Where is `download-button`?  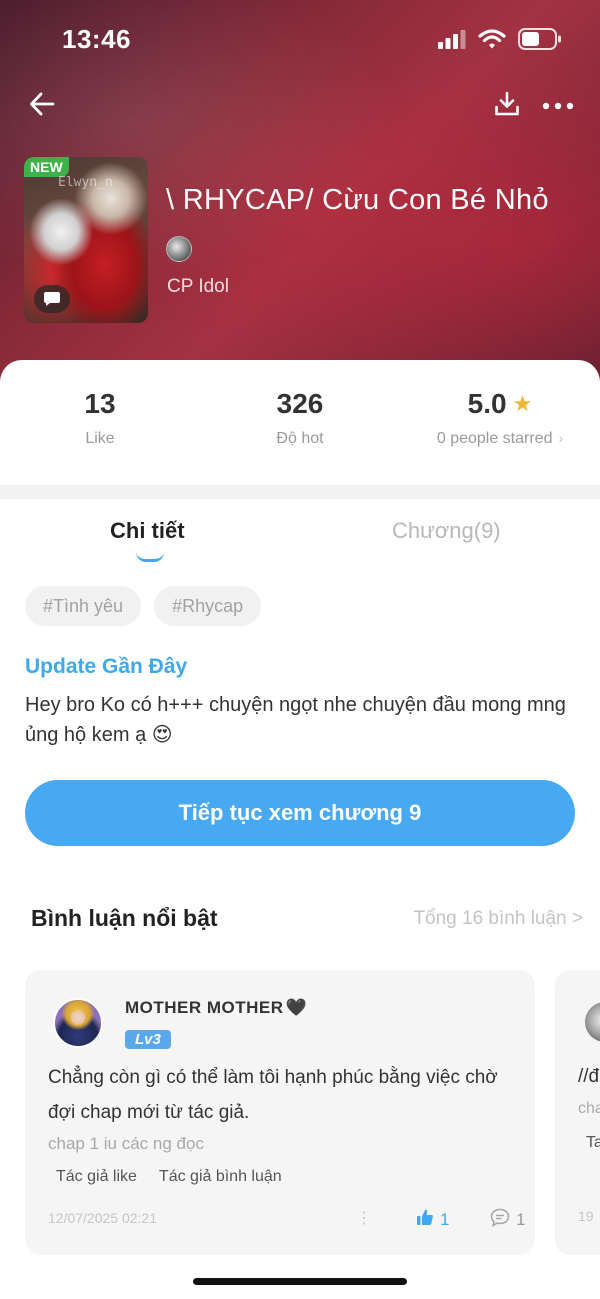
download-button is located at coordinates (507, 106).